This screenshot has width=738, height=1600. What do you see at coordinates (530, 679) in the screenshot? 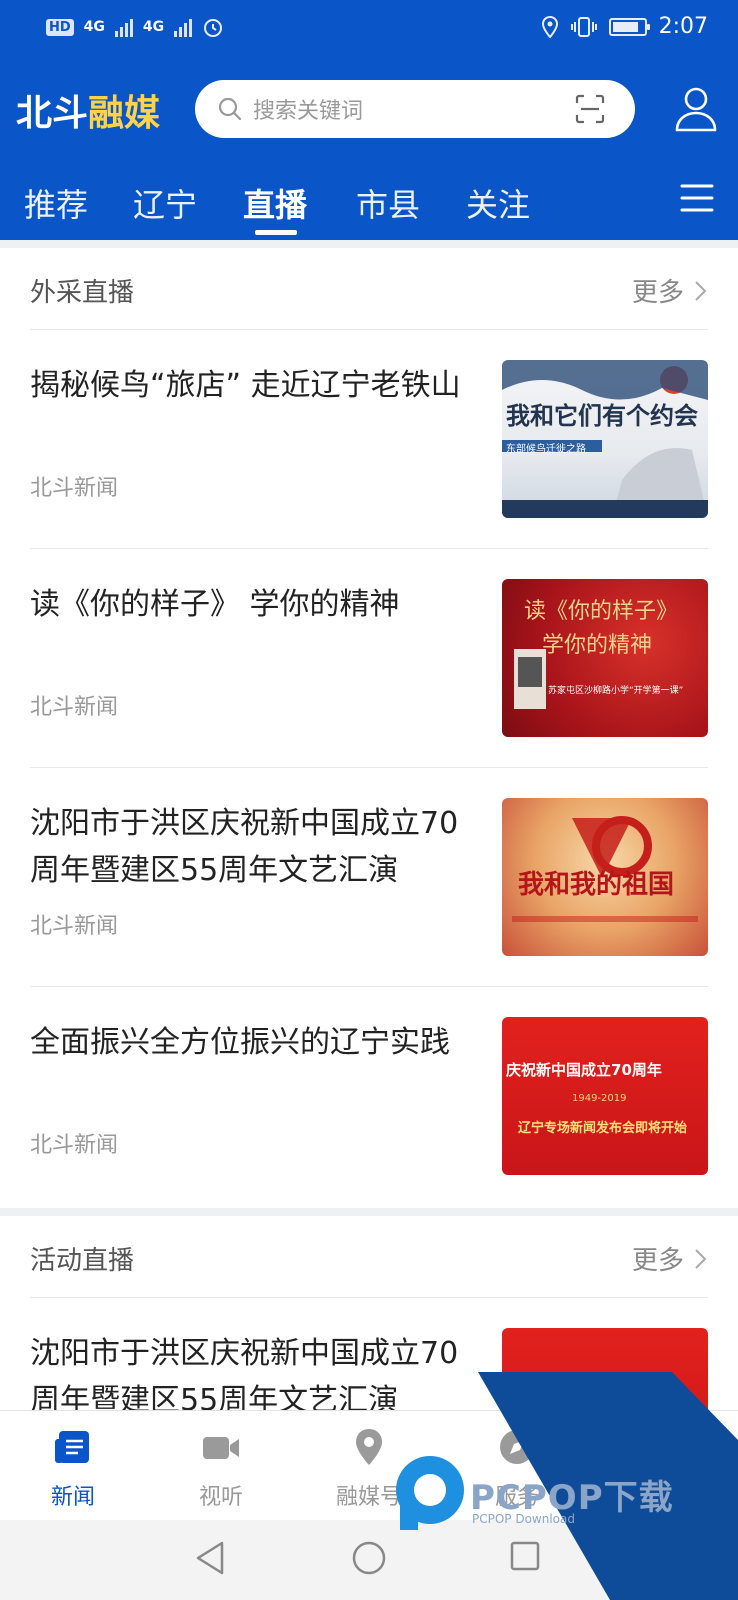
I see `thumbnail-book-art` at bounding box center [530, 679].